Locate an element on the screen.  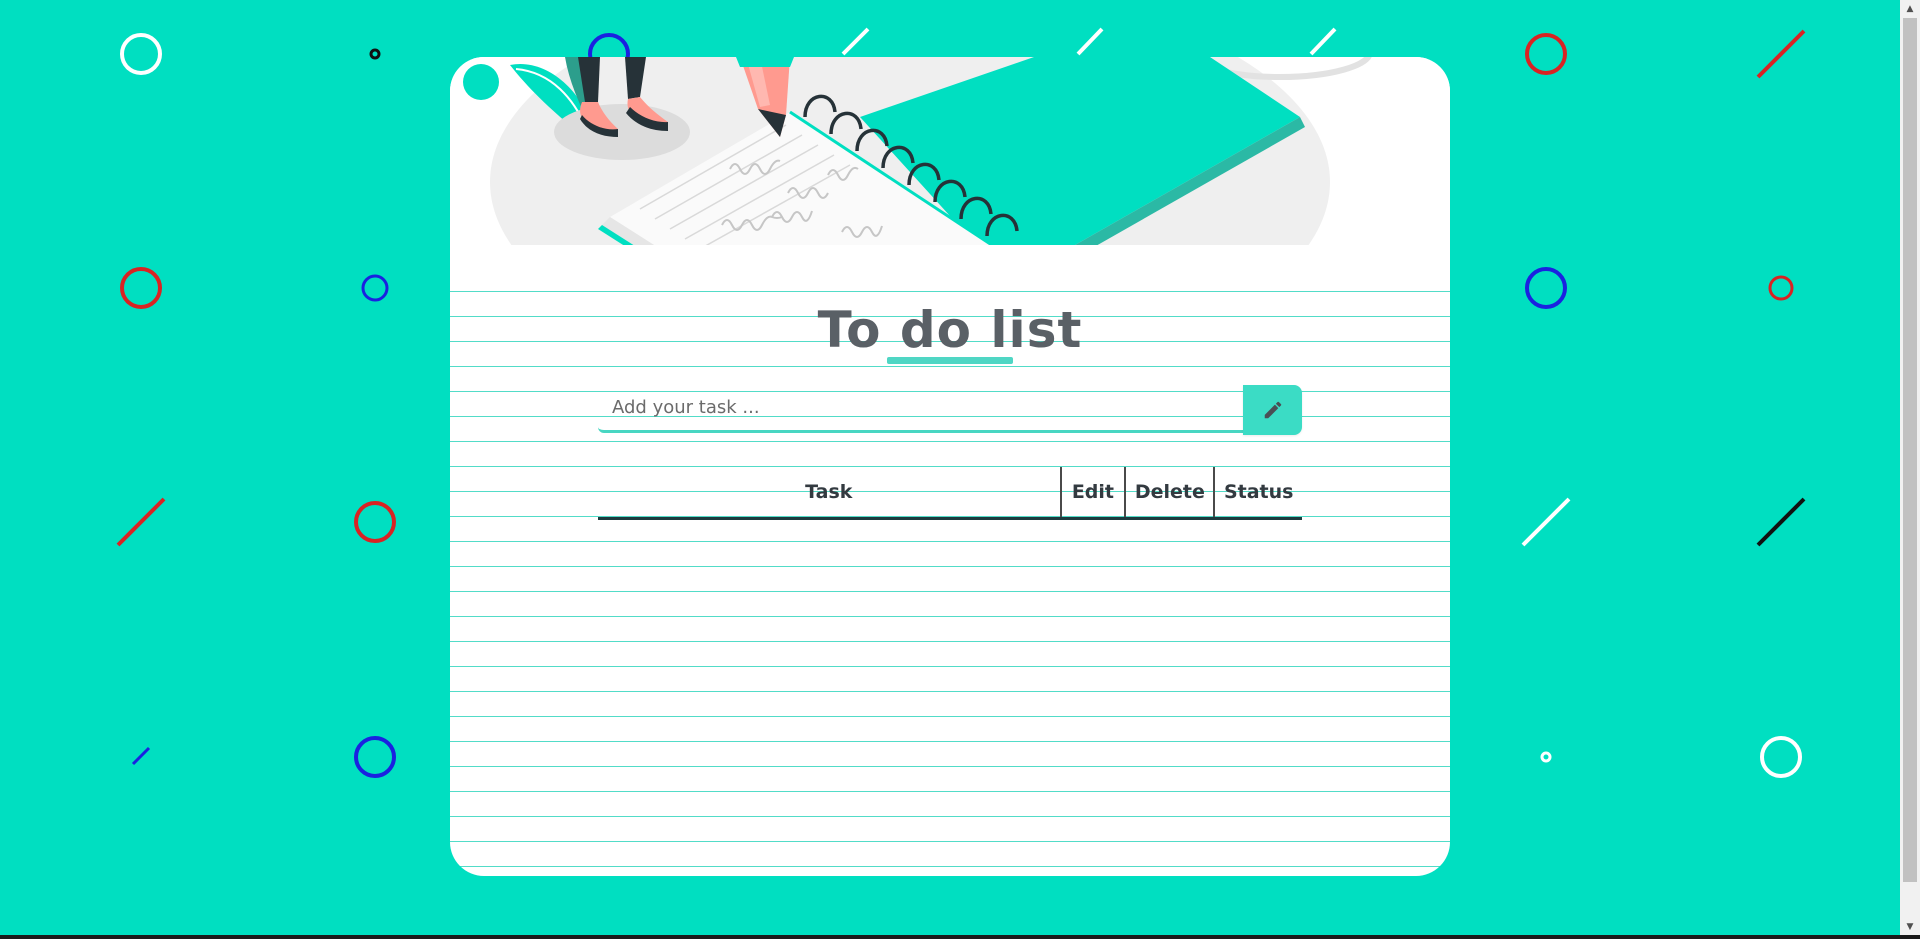
task-input is located at coordinates (920, 409).